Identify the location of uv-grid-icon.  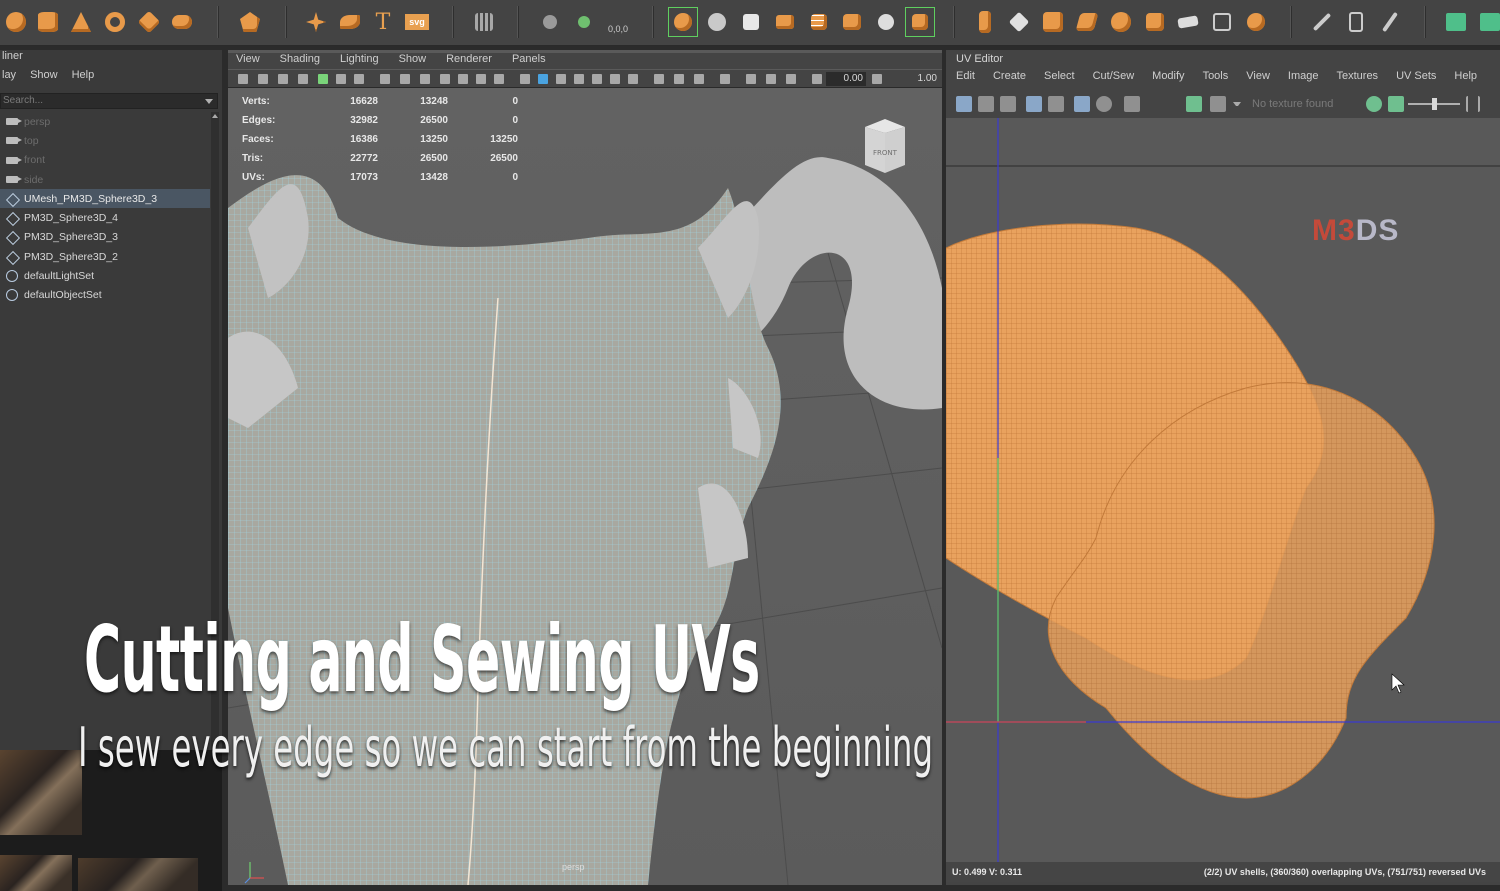
(964, 104).